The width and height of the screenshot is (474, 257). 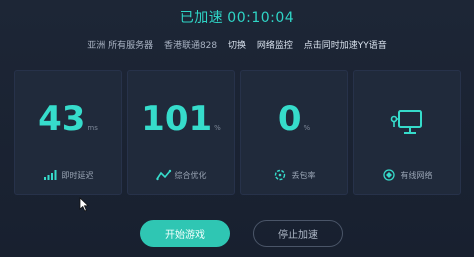 I want to click on network-type-card: 有线网络, so click(x=407, y=132).